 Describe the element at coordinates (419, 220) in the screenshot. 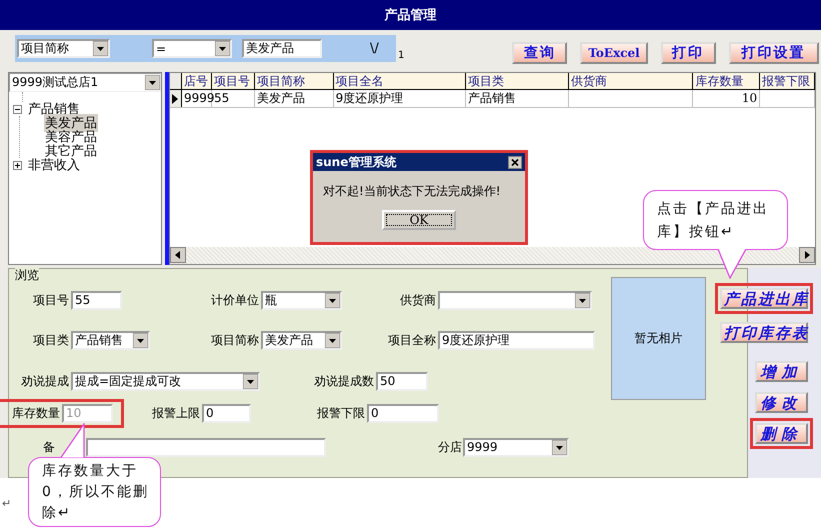

I see `ok-button: OK` at that location.